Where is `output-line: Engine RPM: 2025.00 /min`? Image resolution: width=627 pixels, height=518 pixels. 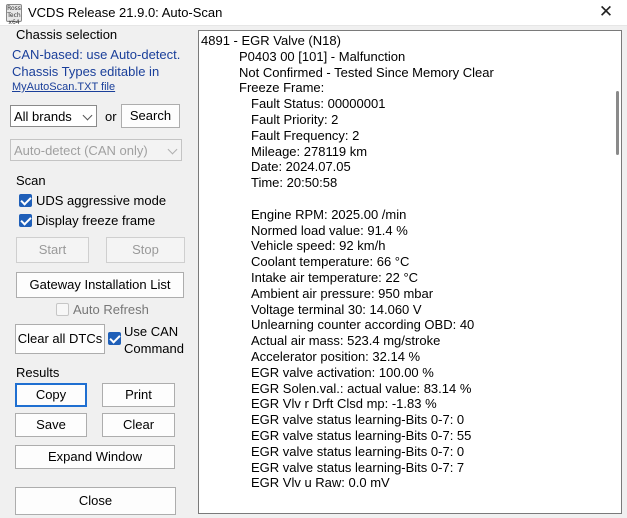 output-line: Engine RPM: 2025.00 /min is located at coordinates (329, 214).